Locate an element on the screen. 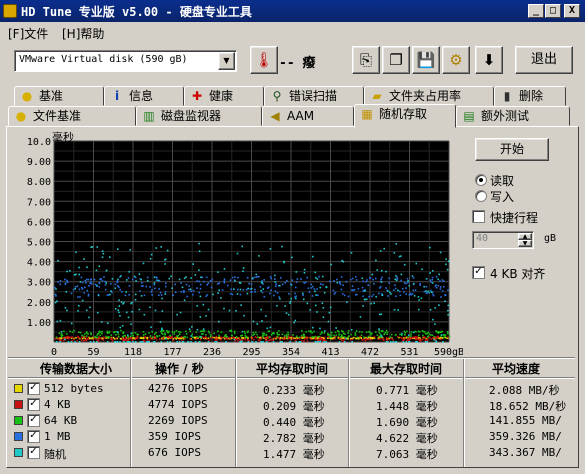  folder-icon: ▰ is located at coordinates (377, 96).